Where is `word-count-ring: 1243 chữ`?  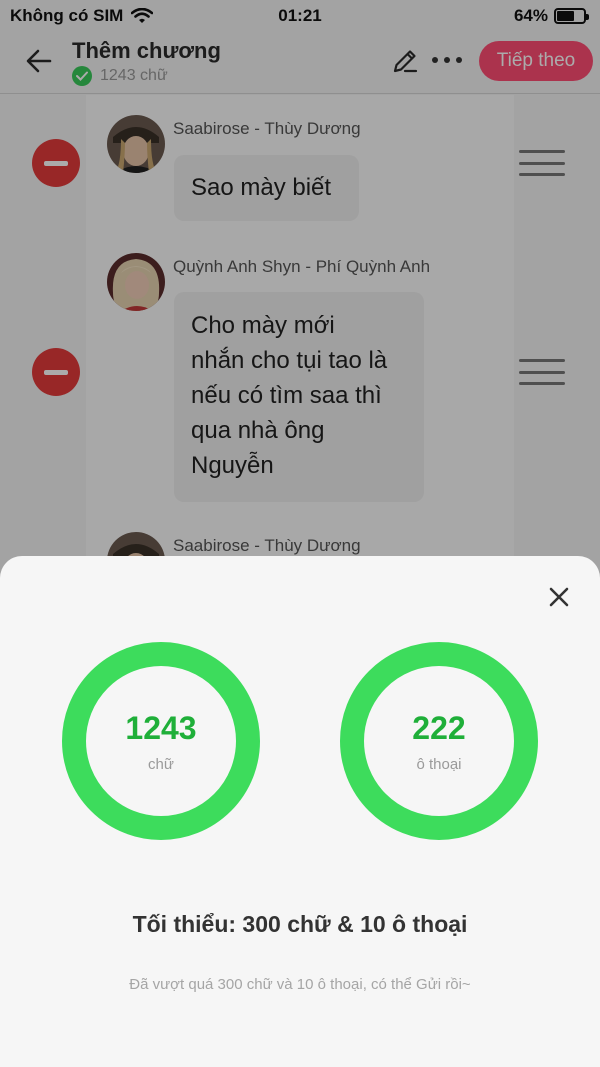
word-count-ring: 1243 chữ is located at coordinates (161, 741).